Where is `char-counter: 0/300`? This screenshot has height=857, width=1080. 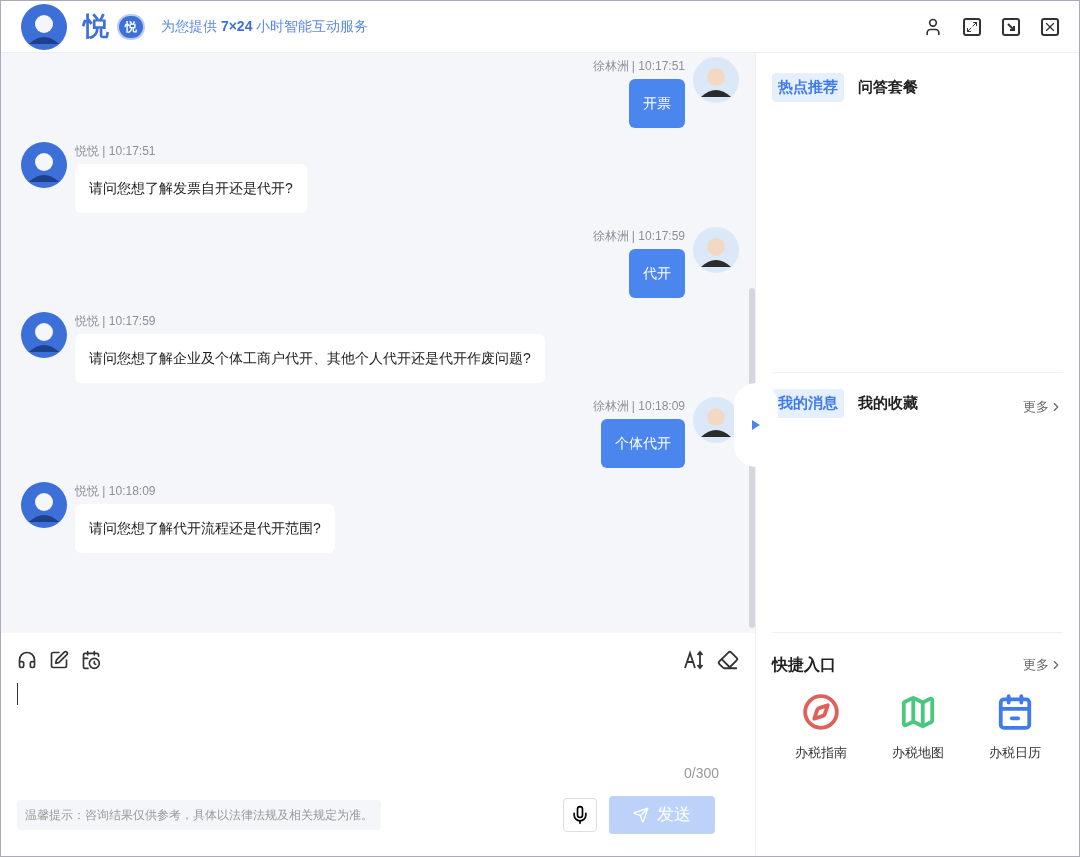
char-counter: 0/300 is located at coordinates (701, 773).